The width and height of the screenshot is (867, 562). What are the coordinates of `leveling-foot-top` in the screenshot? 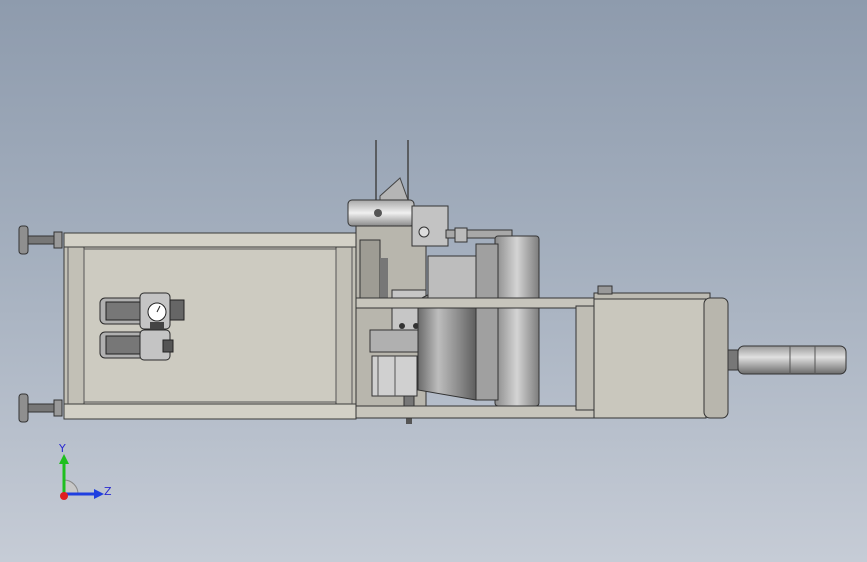 It's located at (40, 240).